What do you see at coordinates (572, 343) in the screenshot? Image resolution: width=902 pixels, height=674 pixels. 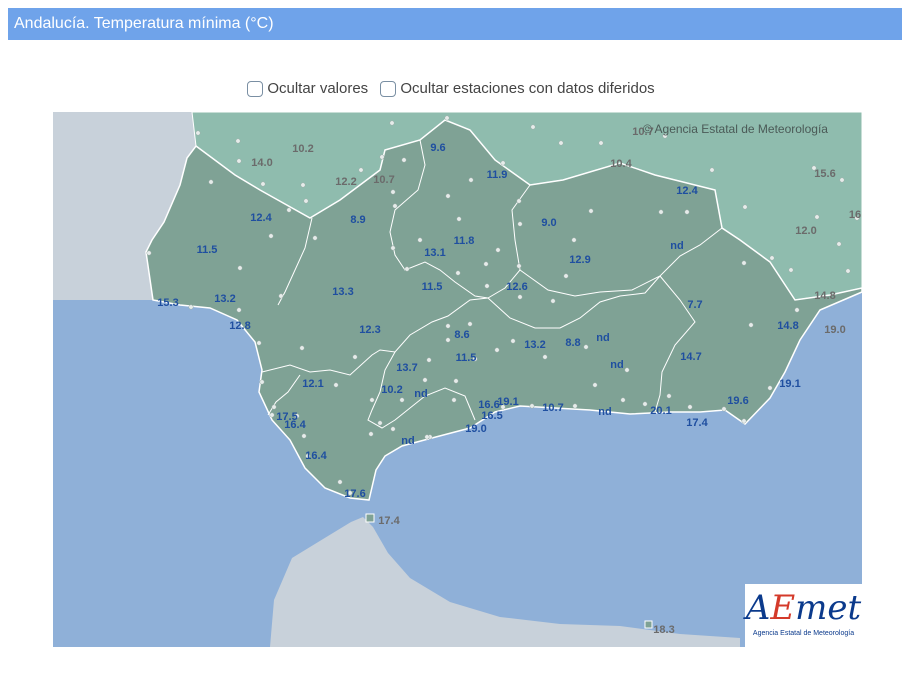 I see `station-value: 8.8` at bounding box center [572, 343].